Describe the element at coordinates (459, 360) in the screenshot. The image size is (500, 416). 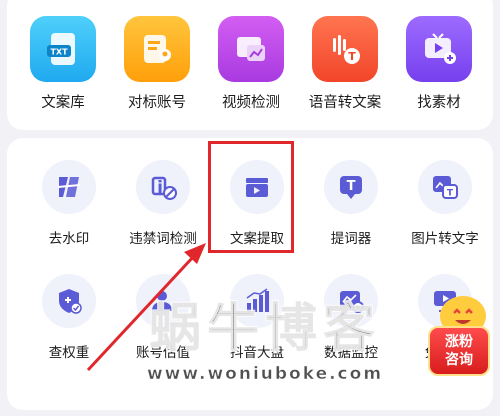
I see `consult-badge-line2: 咨询` at that location.